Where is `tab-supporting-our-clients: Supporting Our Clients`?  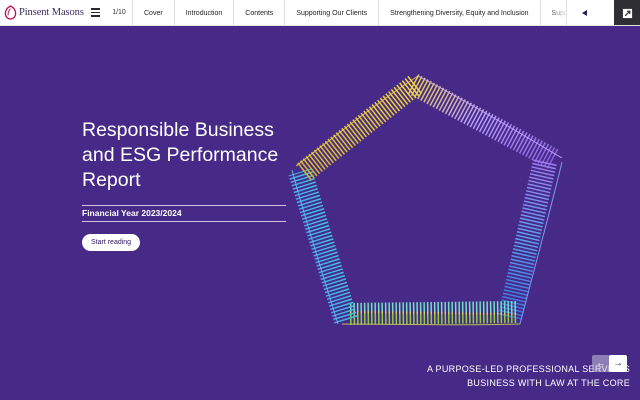
tab-supporting-our-clients: Supporting Our Clients is located at coordinates (331, 12).